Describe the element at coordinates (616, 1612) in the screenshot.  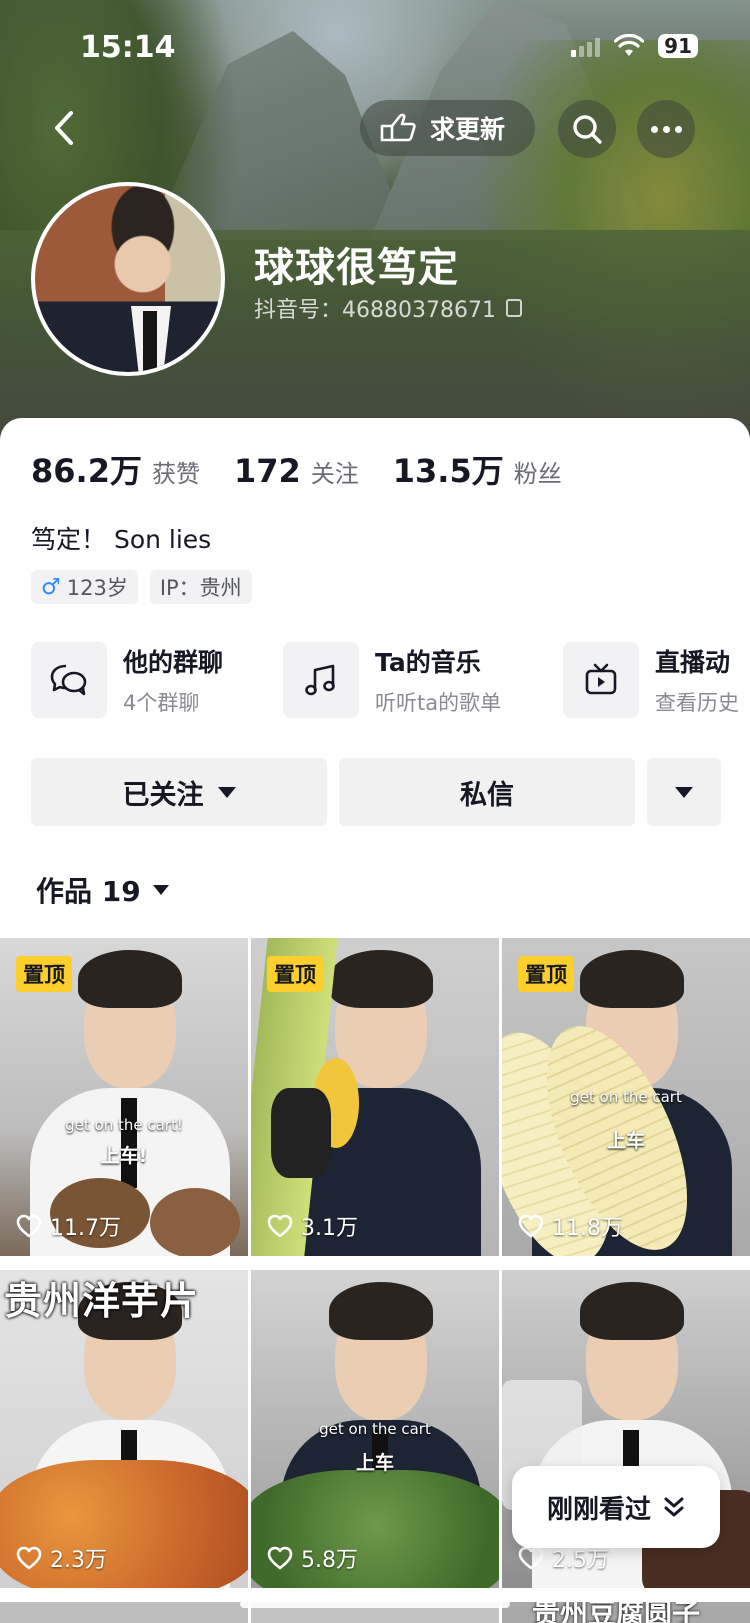
I see `video-title-overlay: 贵州豆腐圆子` at that location.